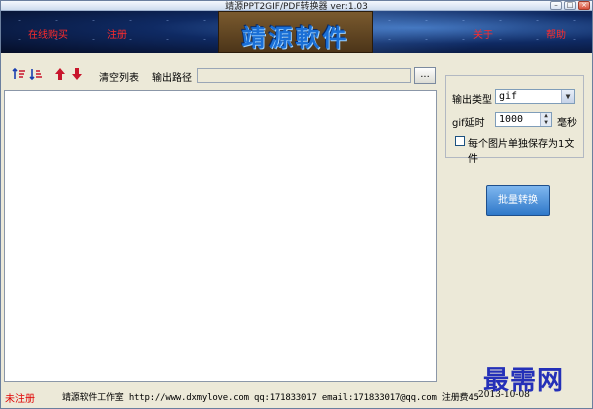 The height and width of the screenshot is (409, 593). Describe the element at coordinates (19, 74) in the screenshot. I see `move-top-icon` at that location.